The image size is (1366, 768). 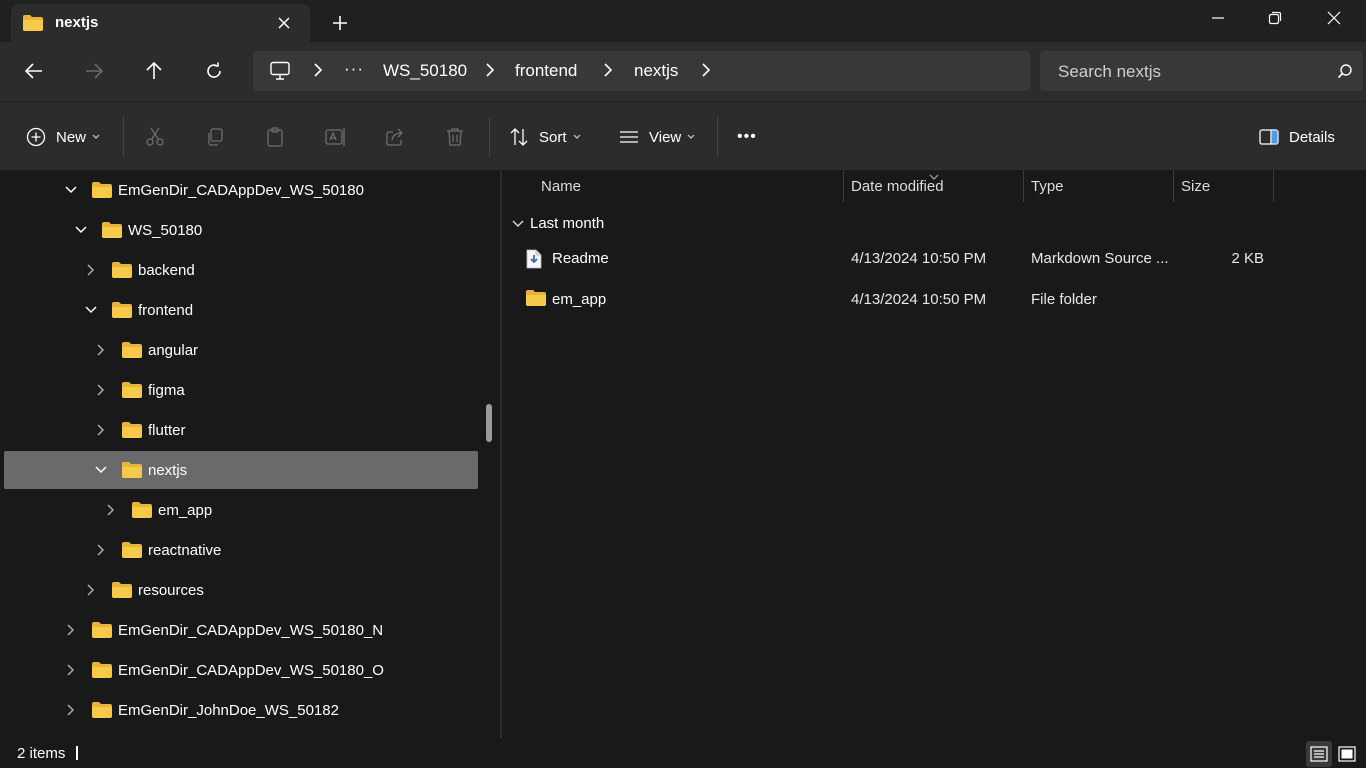 What do you see at coordinates (1201, 71) in the screenshot?
I see `search-box: Search nextjs` at bounding box center [1201, 71].